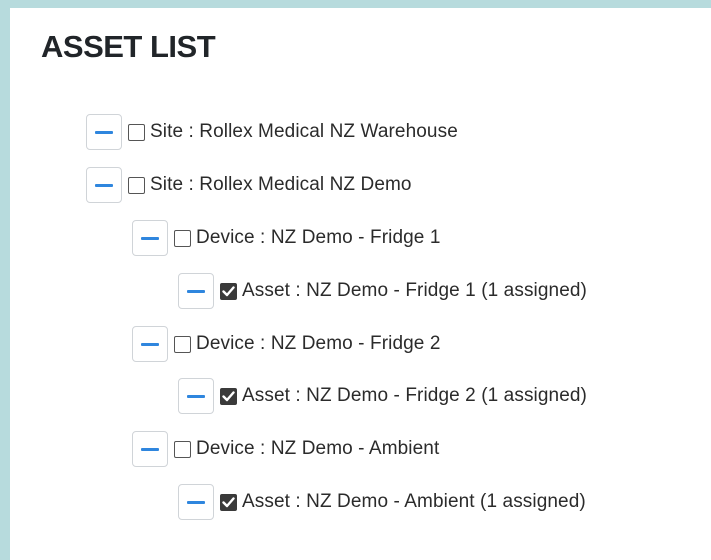  Describe the element at coordinates (414, 395) in the screenshot. I see `tree-node-label: Asset : NZ Demo - Fridge 2 (1 assigned)` at that location.